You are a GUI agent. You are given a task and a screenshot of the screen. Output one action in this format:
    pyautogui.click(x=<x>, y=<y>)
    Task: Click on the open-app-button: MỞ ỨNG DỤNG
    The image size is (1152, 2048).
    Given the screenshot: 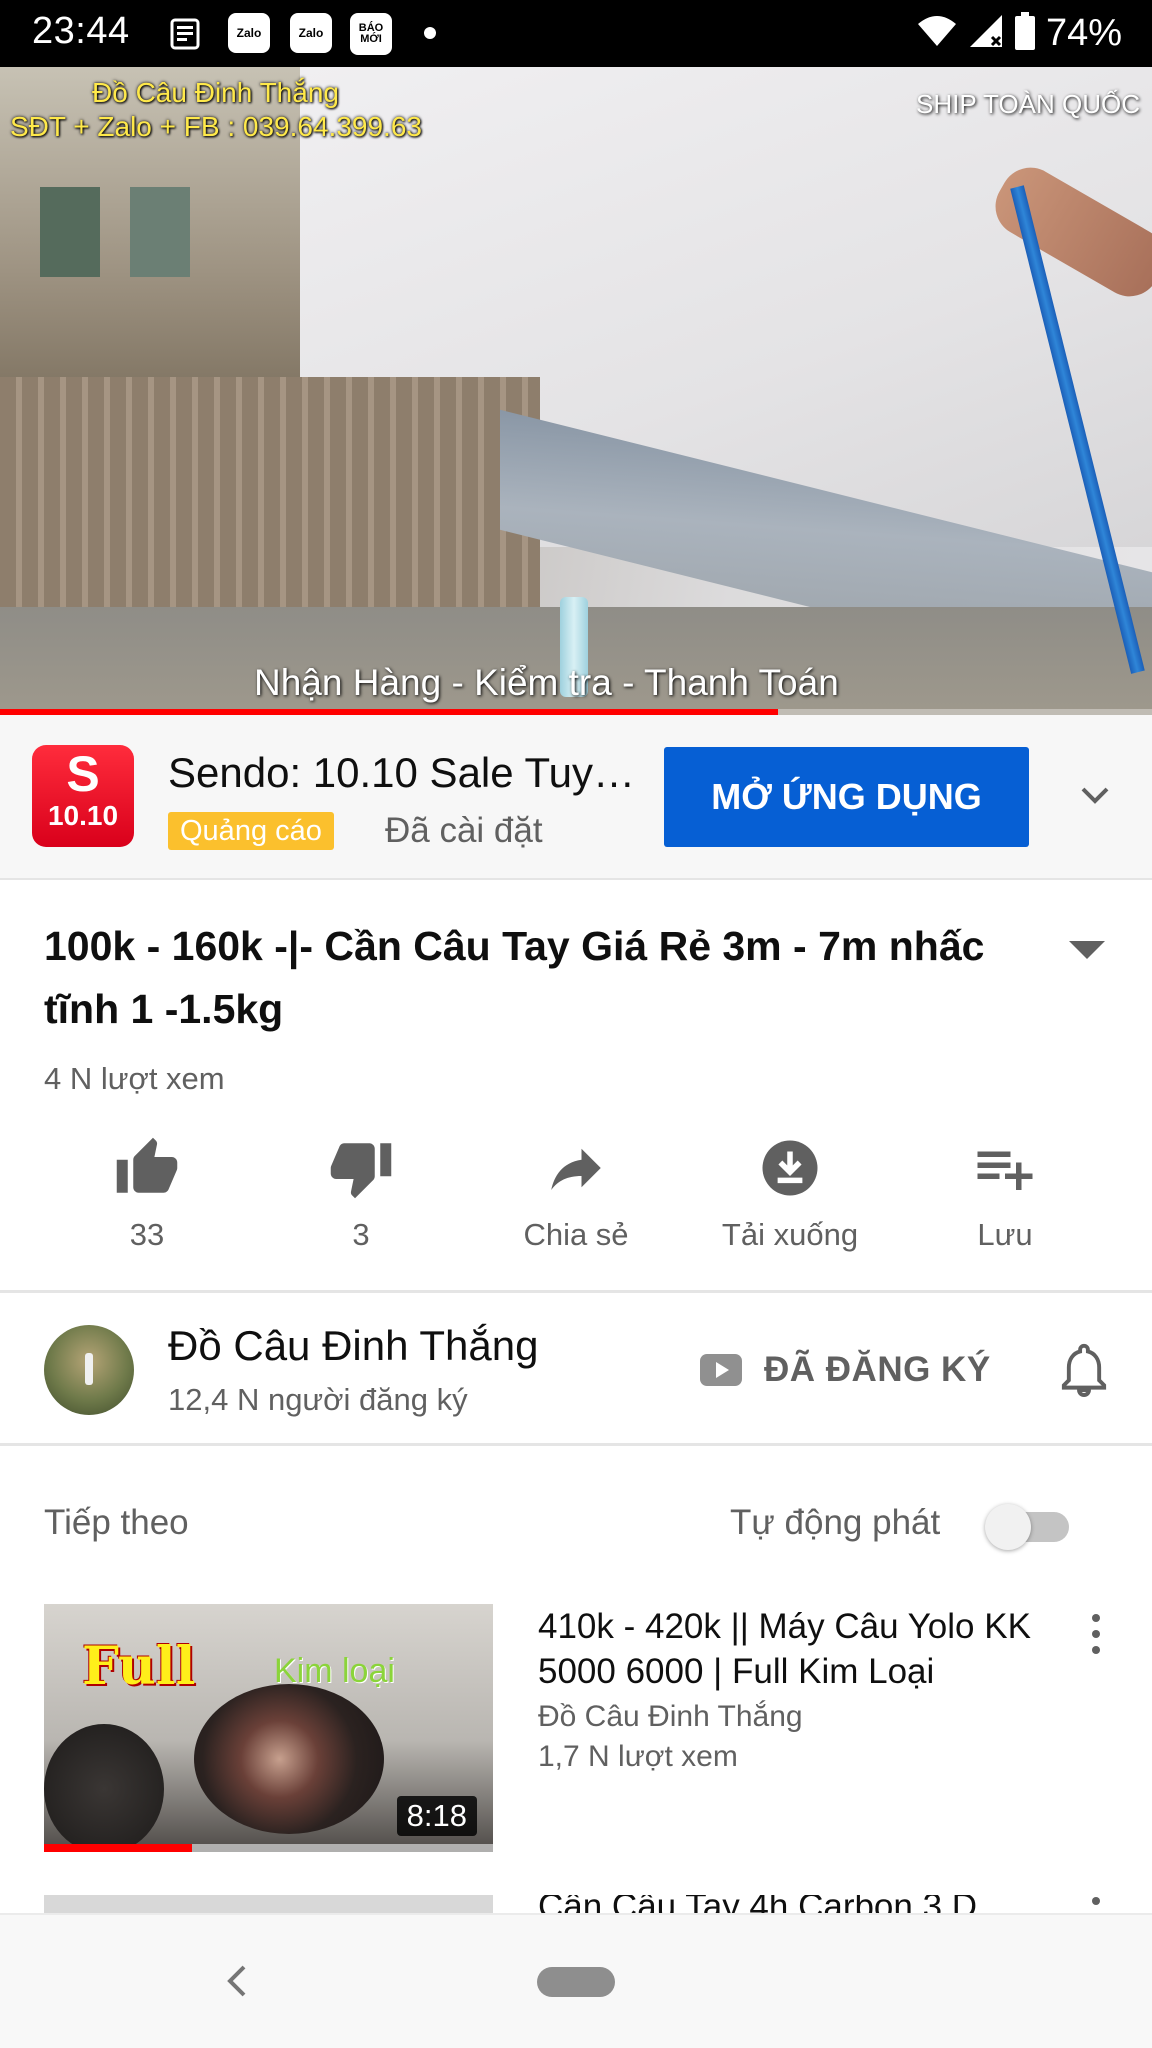 What is the action you would take?
    pyautogui.click(x=846, y=797)
    